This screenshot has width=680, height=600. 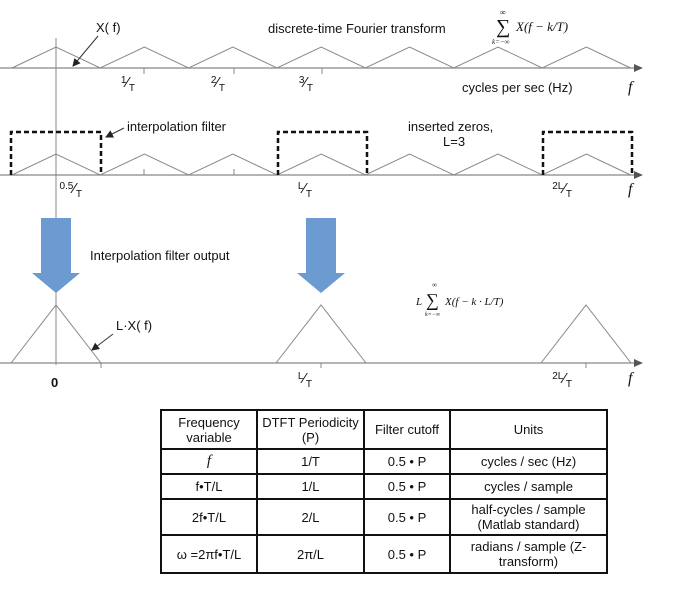 What do you see at coordinates (528, 554) in the screenshot?
I see `table-cell: radians / sample (Z-transform)` at bounding box center [528, 554].